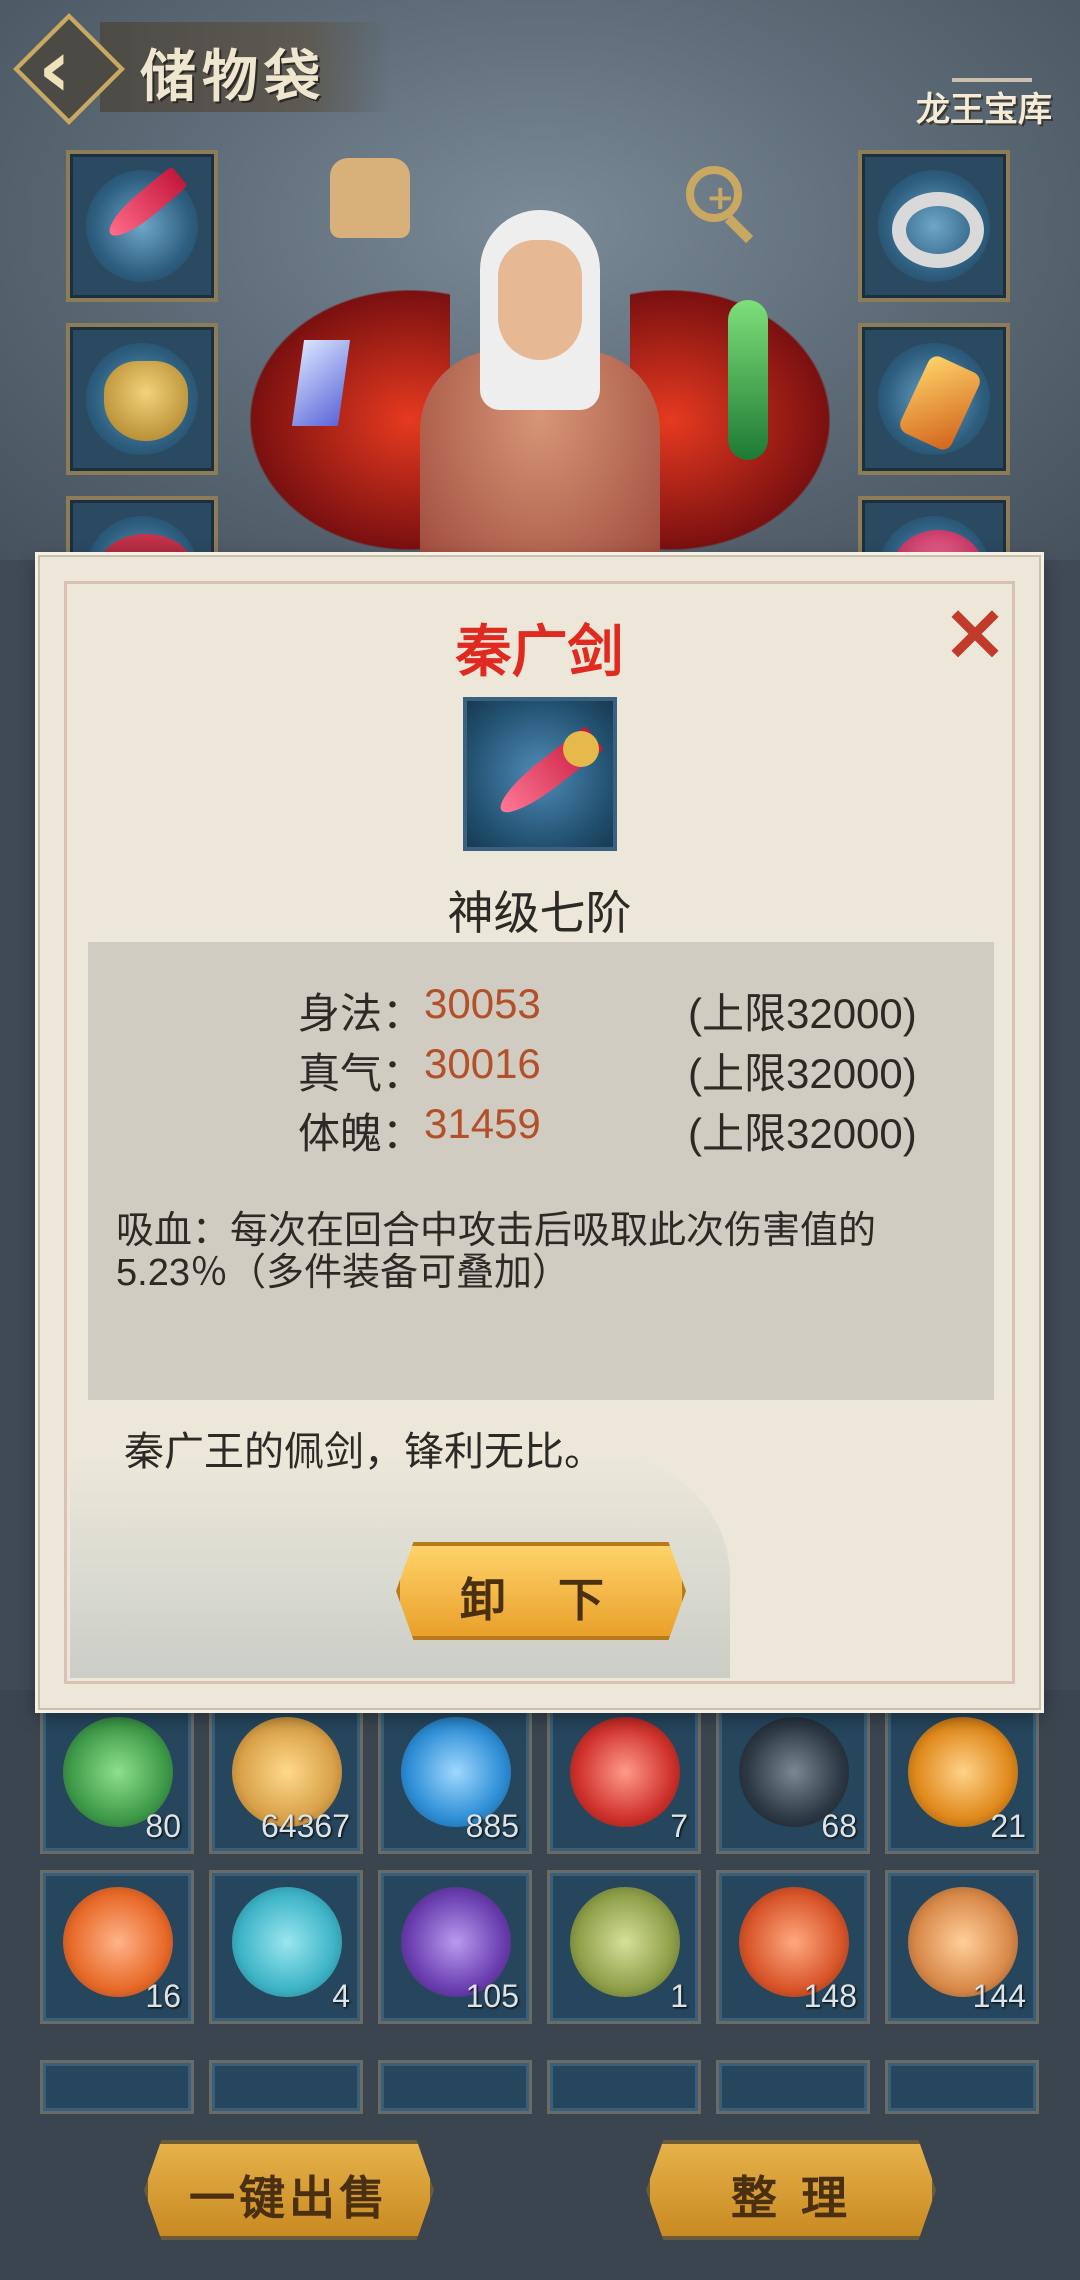 Image resolution: width=1080 pixels, height=2280 pixels. I want to click on bag-item: 148, so click(793, 1947).